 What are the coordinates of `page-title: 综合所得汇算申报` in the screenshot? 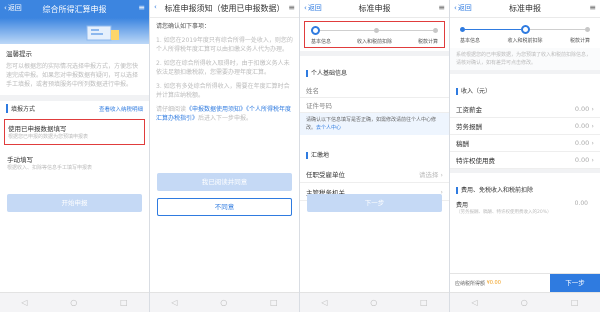 It's located at (74, 9).